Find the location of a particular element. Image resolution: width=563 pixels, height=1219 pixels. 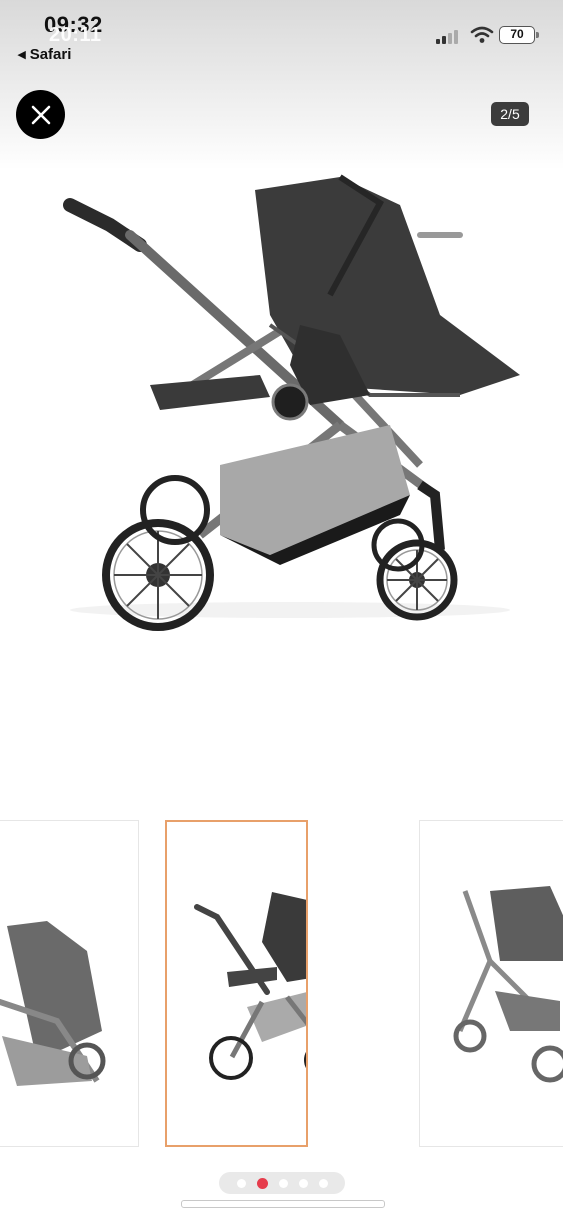

status-time: 20:11 is located at coordinates (75, 35).